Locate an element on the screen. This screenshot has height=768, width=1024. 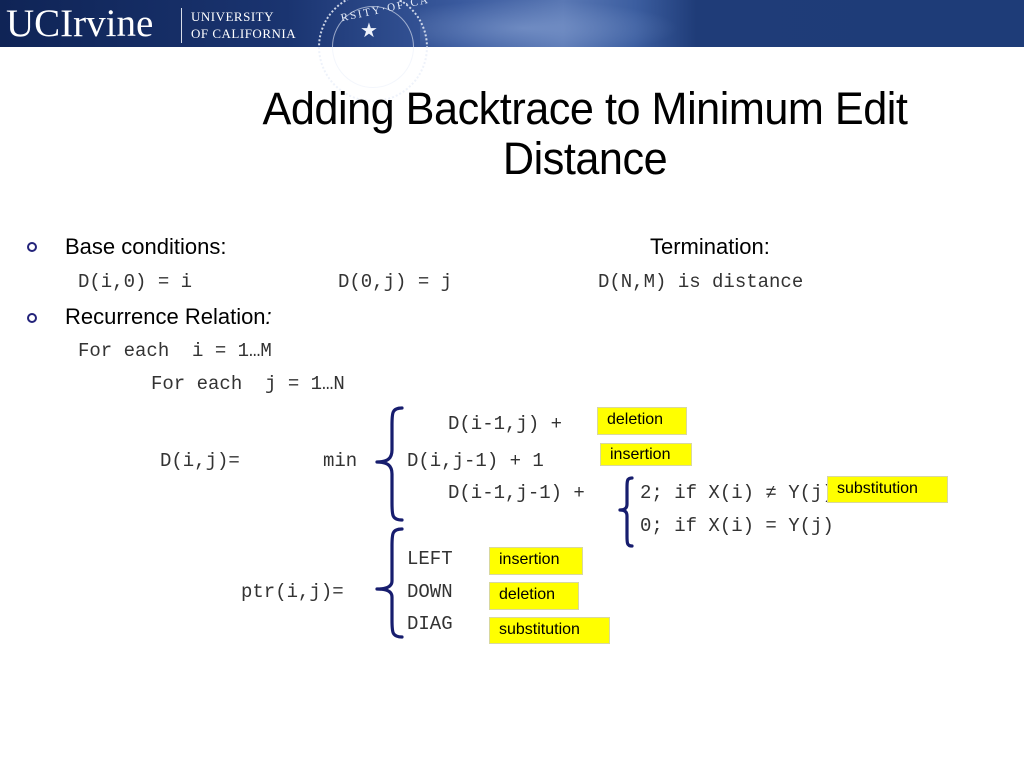
recurrence-label: Recurrence Relation is located at coordinates (165, 316).